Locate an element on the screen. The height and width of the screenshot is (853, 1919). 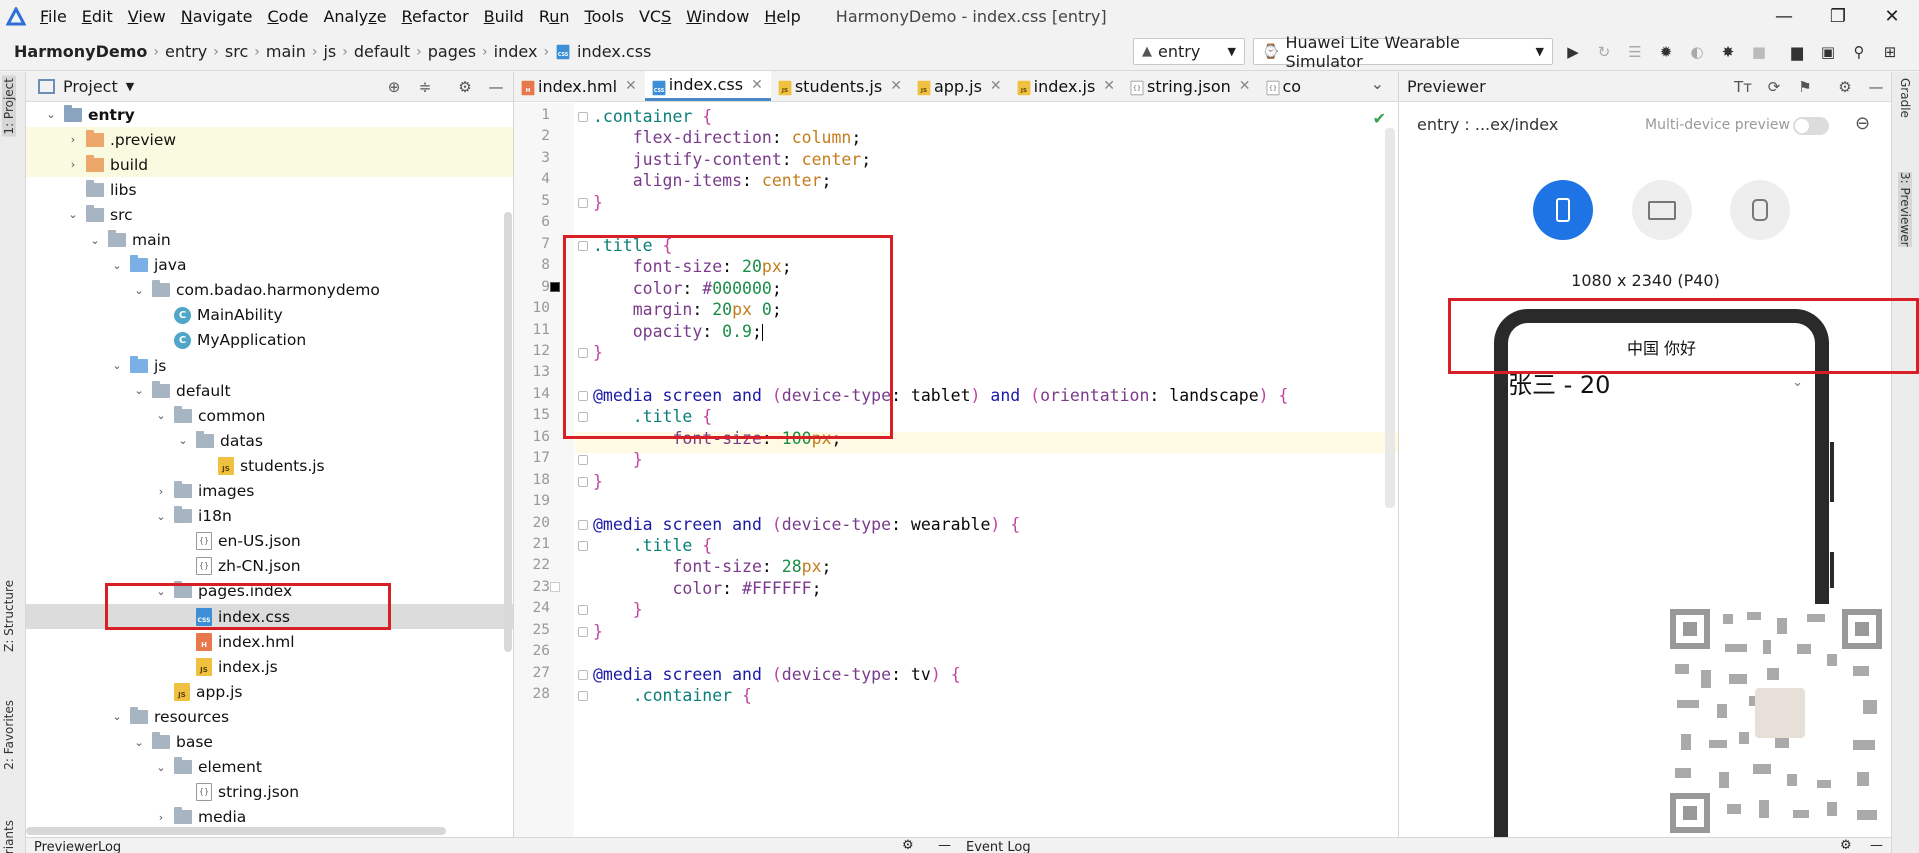
project-panel-title: Project is located at coordinates (90, 86).